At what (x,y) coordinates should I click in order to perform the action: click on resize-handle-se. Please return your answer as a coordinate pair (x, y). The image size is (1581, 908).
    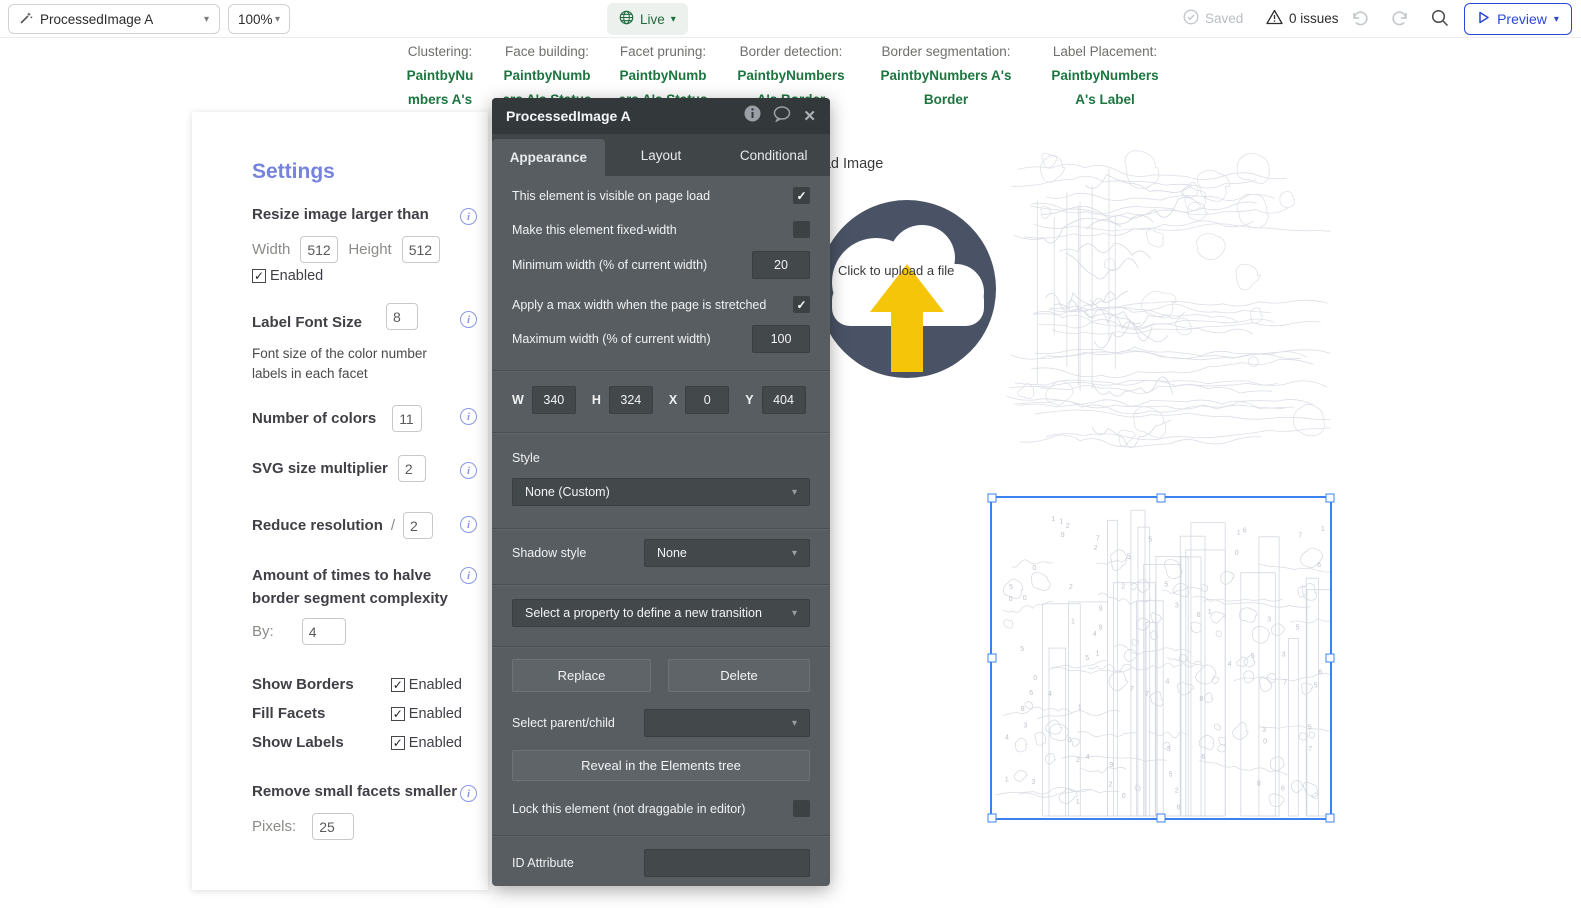
    Looking at the image, I should click on (1330, 818).